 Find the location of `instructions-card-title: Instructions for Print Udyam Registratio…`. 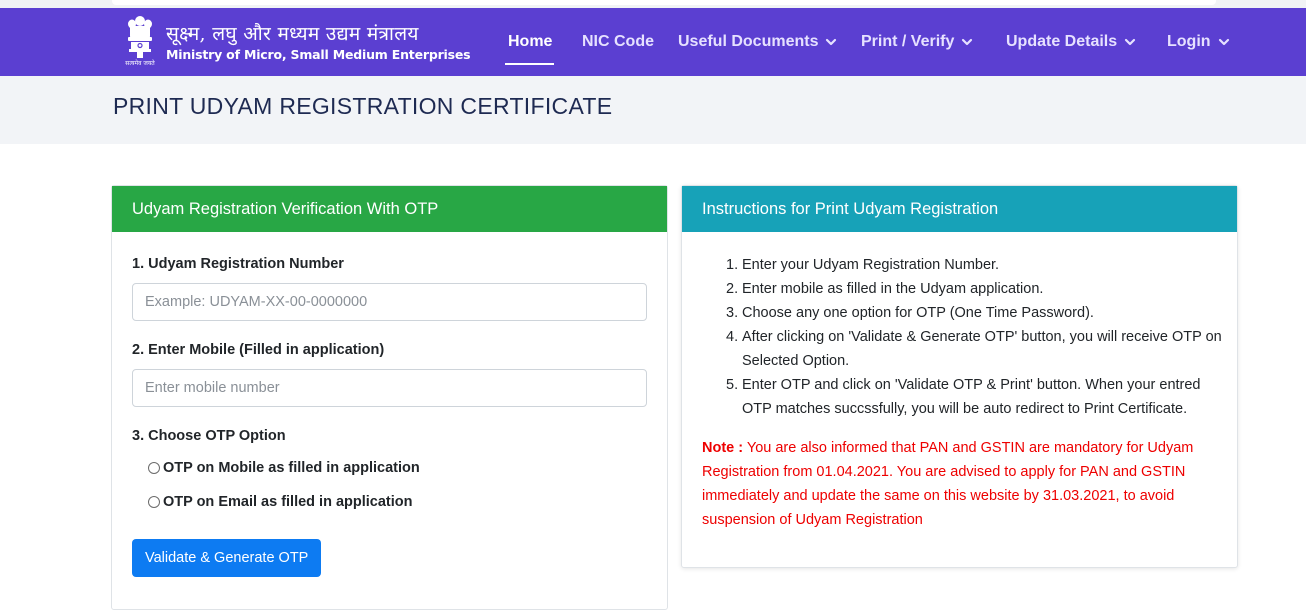

instructions-card-title: Instructions for Print Udyam Registratio… is located at coordinates (959, 209).